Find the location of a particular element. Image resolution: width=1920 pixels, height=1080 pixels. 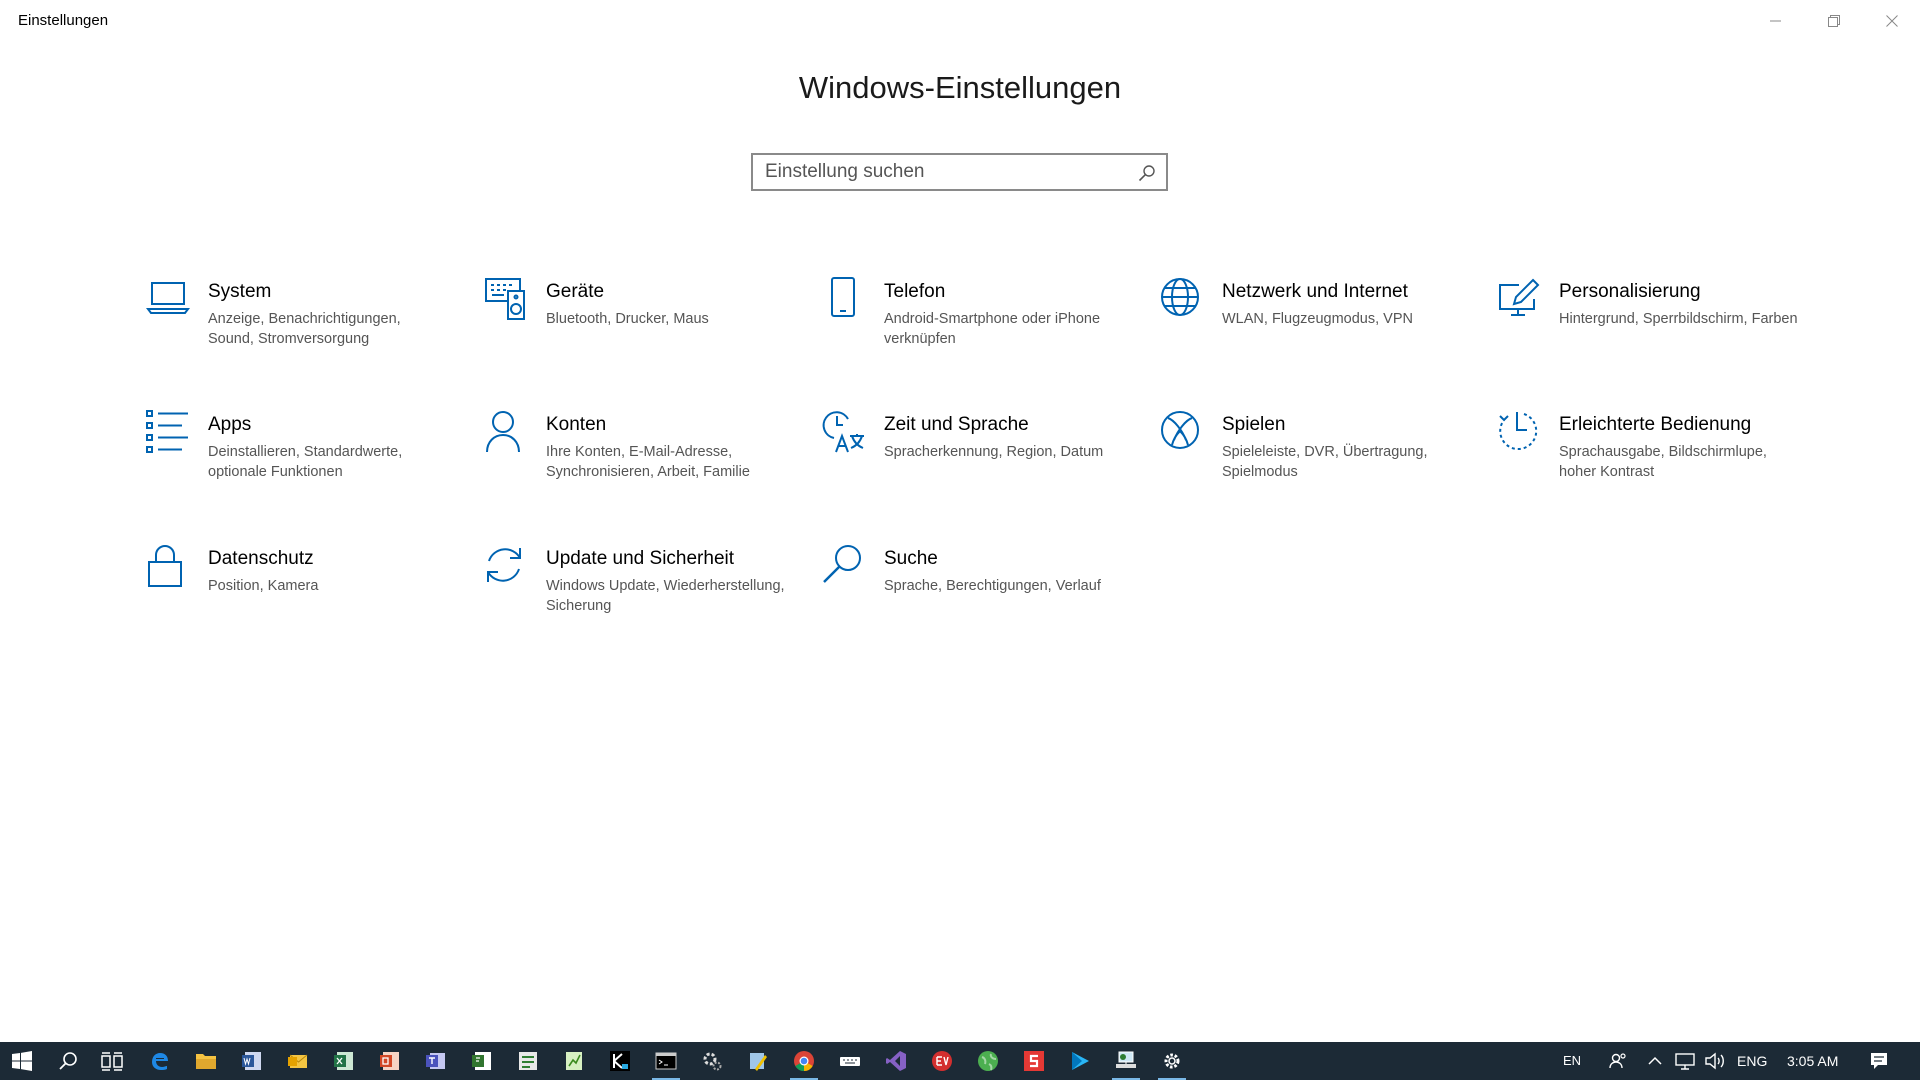

devices-icon is located at coordinates (505, 299).